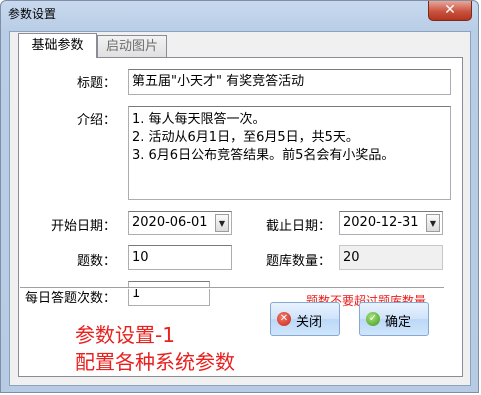 This screenshot has width=481, height=395. Describe the element at coordinates (169, 293) in the screenshot. I see `daily-attempts-input: 1` at that location.